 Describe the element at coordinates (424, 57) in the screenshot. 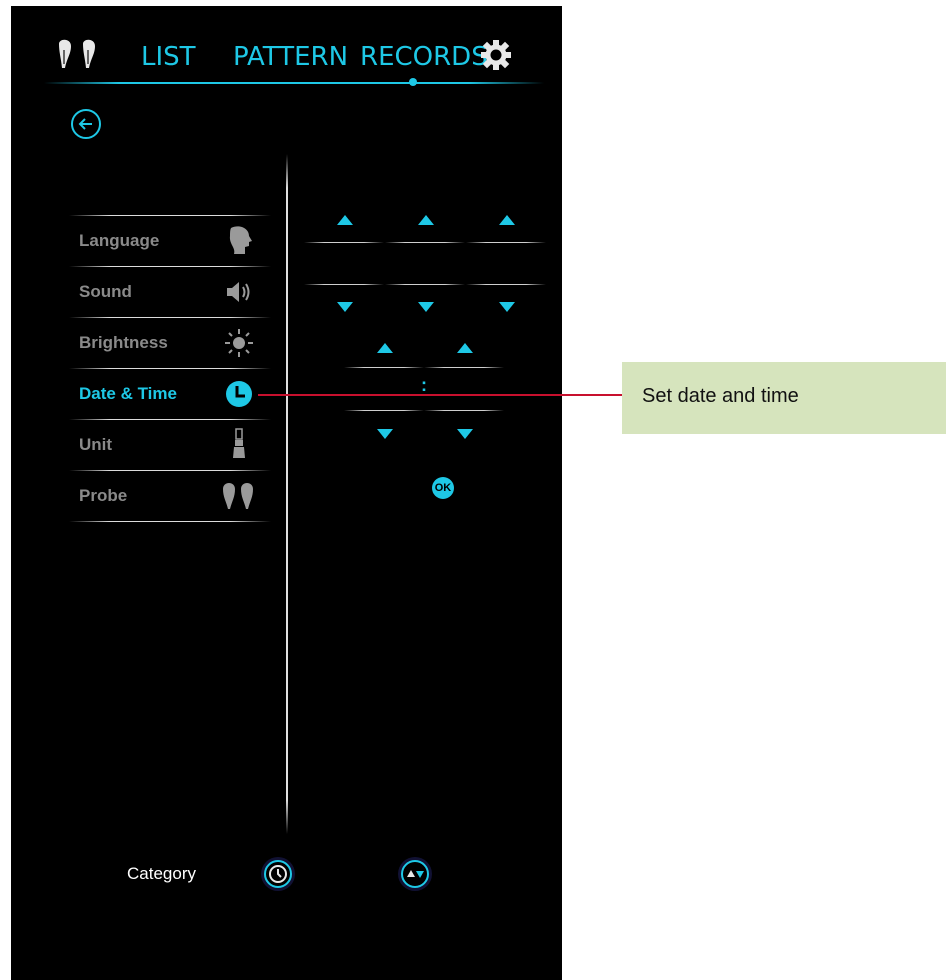

I see `tab-records: RECORDS` at that location.